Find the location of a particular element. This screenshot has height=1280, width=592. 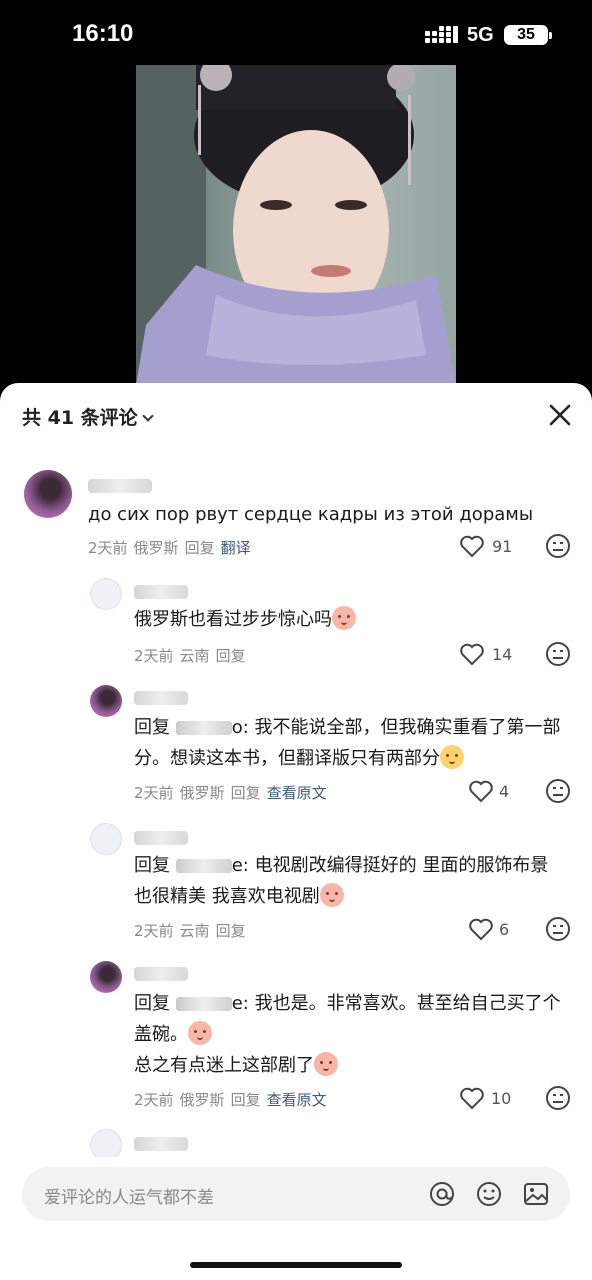

reply-text: 回复 e: 我也是。非常喜欢。甚至给自己买了个 盖碗。 总之有点迷上这部剧了 is located at coordinates (354, 1034).